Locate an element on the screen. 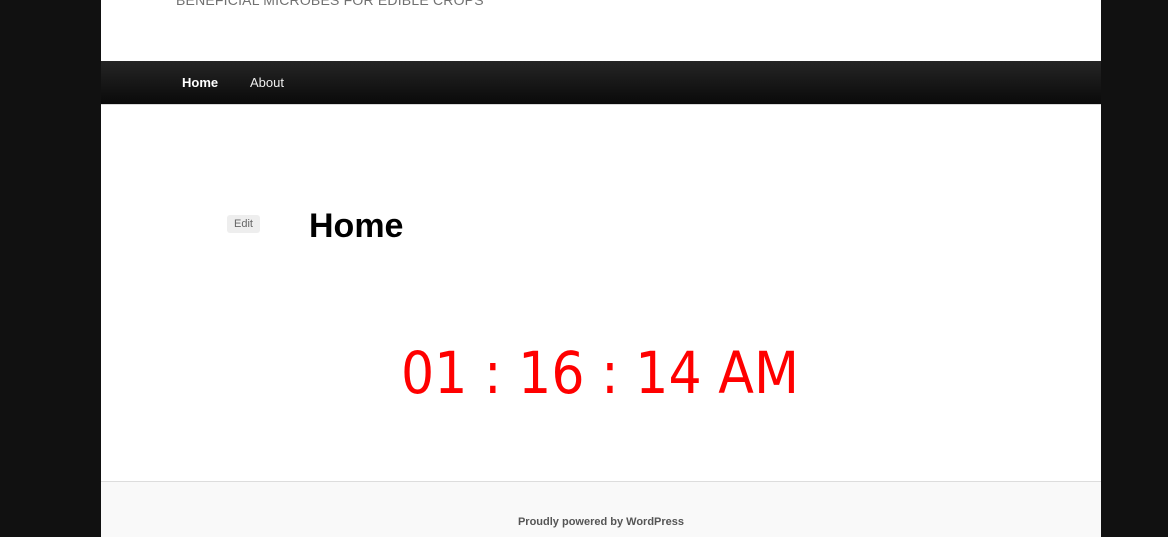 The image size is (1168, 537). clock-time: 01 : 16 : 14 AM is located at coordinates (600, 370).